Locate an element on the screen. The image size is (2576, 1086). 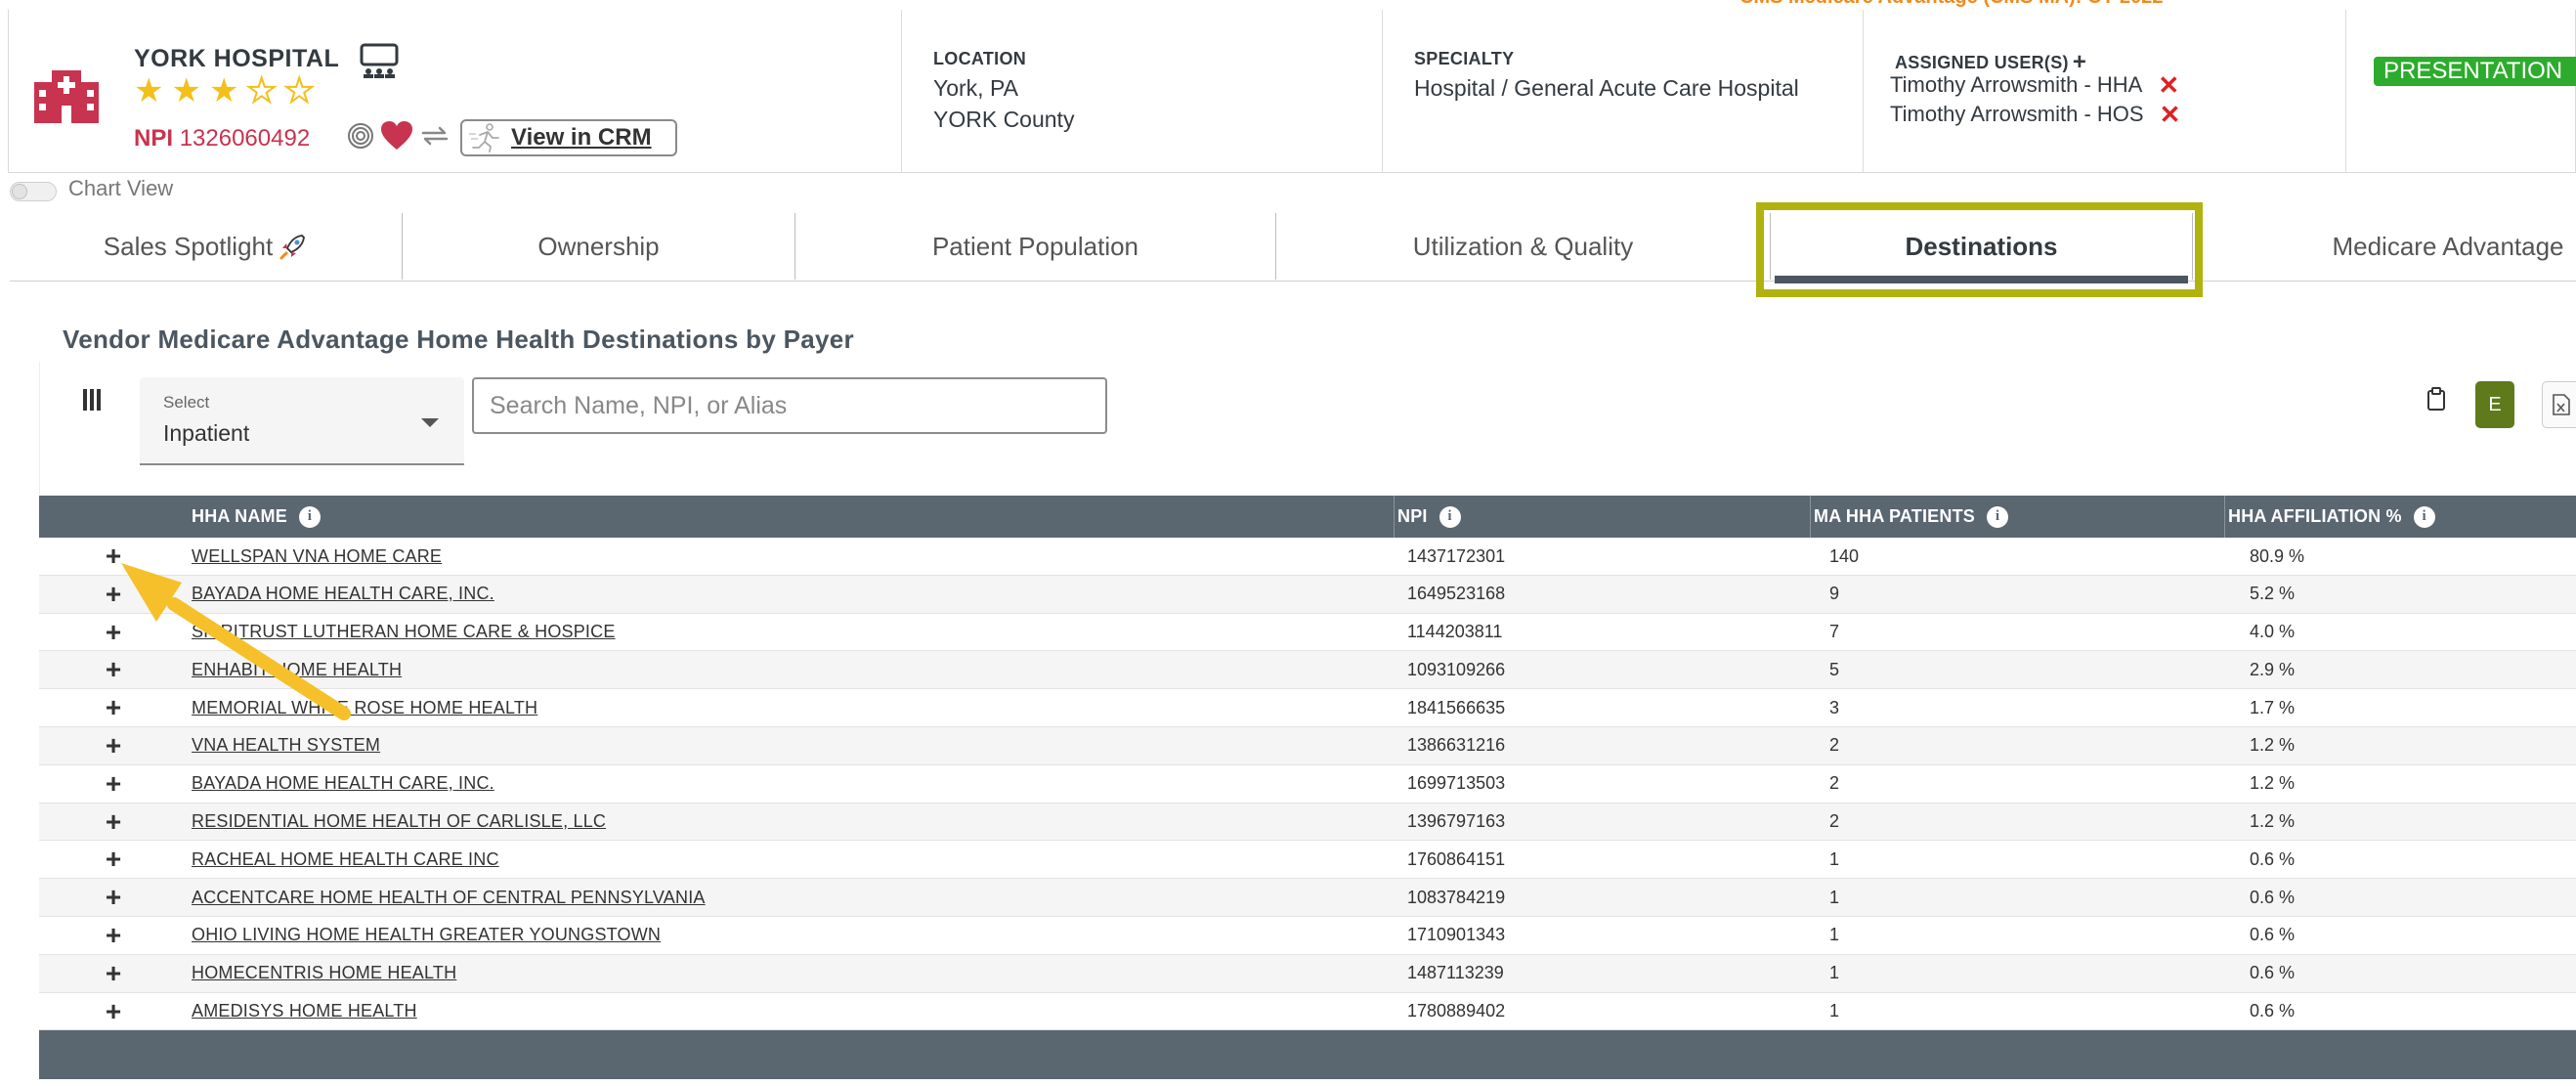
select-value: Inpatient is located at coordinates (206, 433).